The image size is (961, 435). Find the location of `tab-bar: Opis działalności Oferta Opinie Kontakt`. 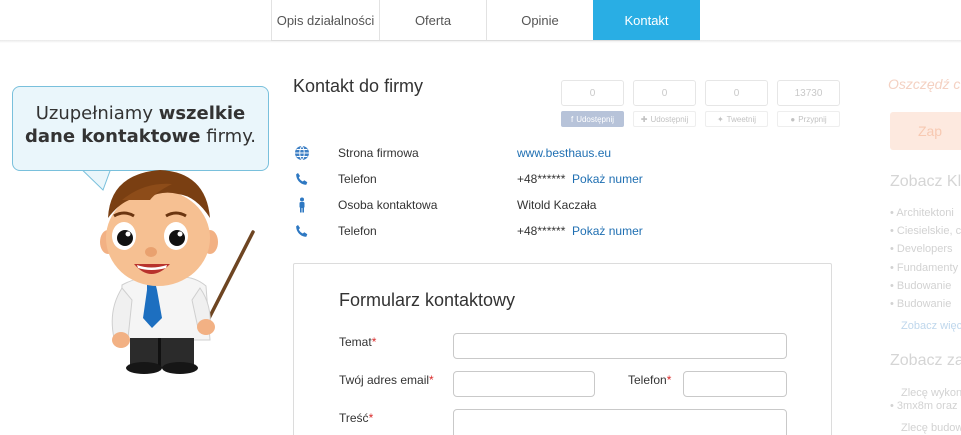

tab-bar: Opis działalności Oferta Opinie Kontakt is located at coordinates (485, 20).